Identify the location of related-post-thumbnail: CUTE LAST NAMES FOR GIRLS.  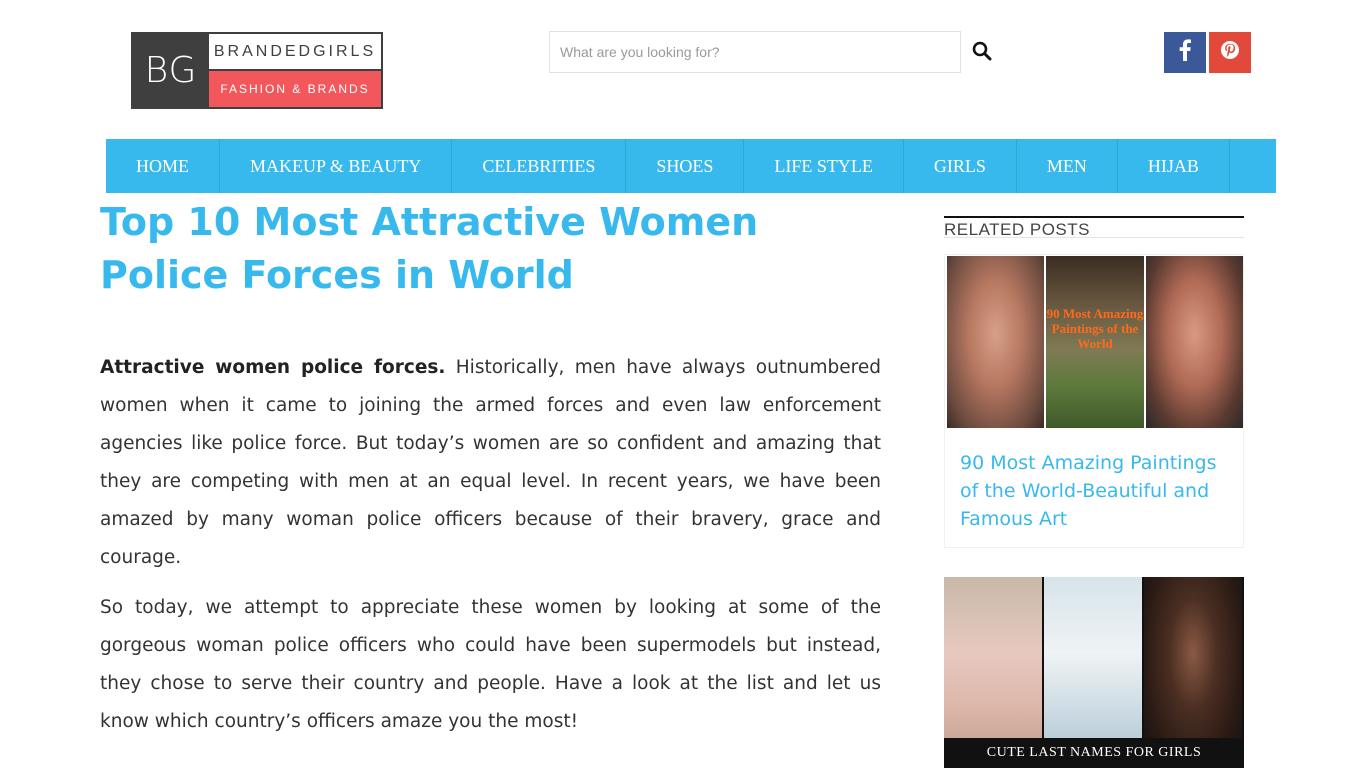
(1094, 672).